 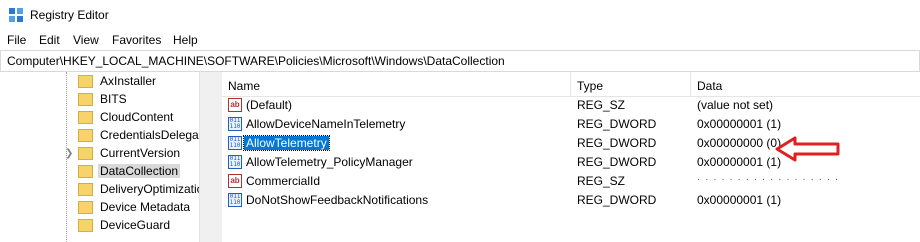 I want to click on tree-item-currentversion: ❯ CurrentVersion, so click(x=141, y=154).